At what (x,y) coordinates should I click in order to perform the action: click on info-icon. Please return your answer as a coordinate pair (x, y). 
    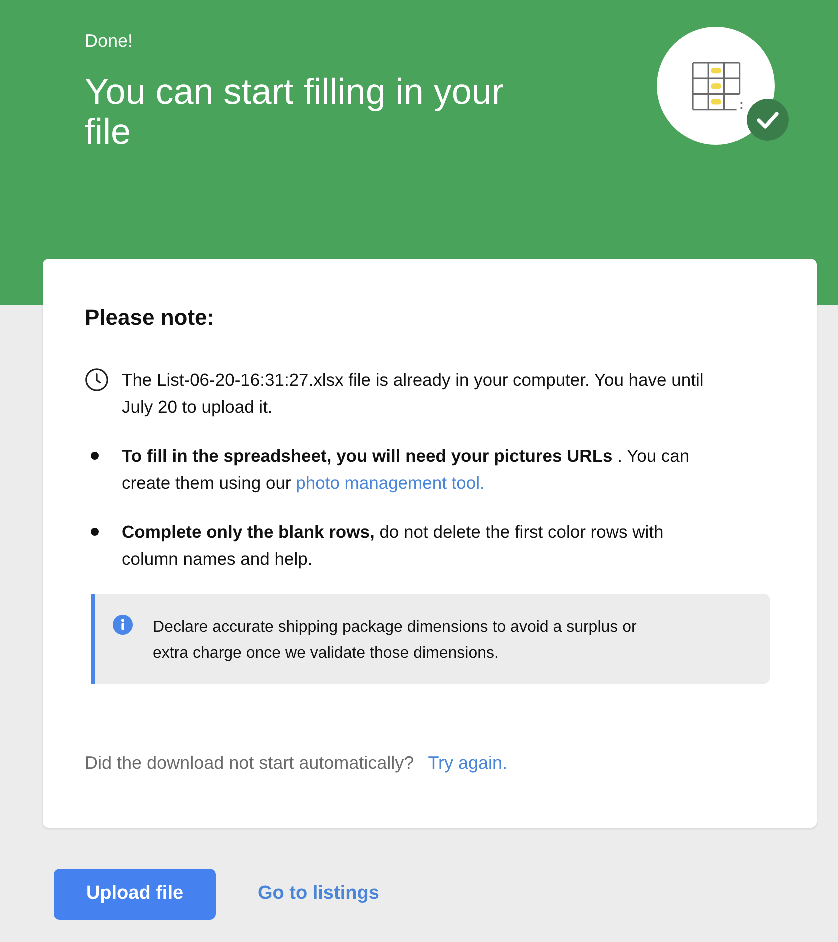
    Looking at the image, I should click on (123, 625).